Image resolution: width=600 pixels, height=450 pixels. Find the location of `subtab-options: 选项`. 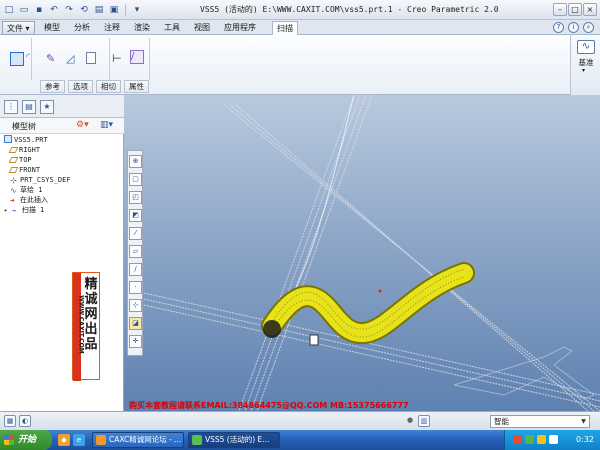

subtab-options: 选项 is located at coordinates (80, 86).